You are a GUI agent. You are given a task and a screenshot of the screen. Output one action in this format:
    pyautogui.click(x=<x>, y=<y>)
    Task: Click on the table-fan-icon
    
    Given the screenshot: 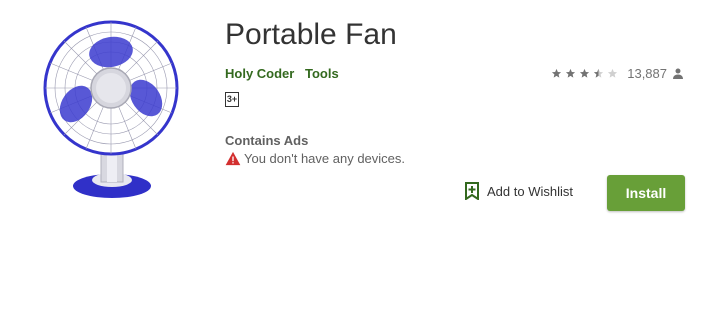 What is the action you would take?
    pyautogui.click(x=111, y=109)
    